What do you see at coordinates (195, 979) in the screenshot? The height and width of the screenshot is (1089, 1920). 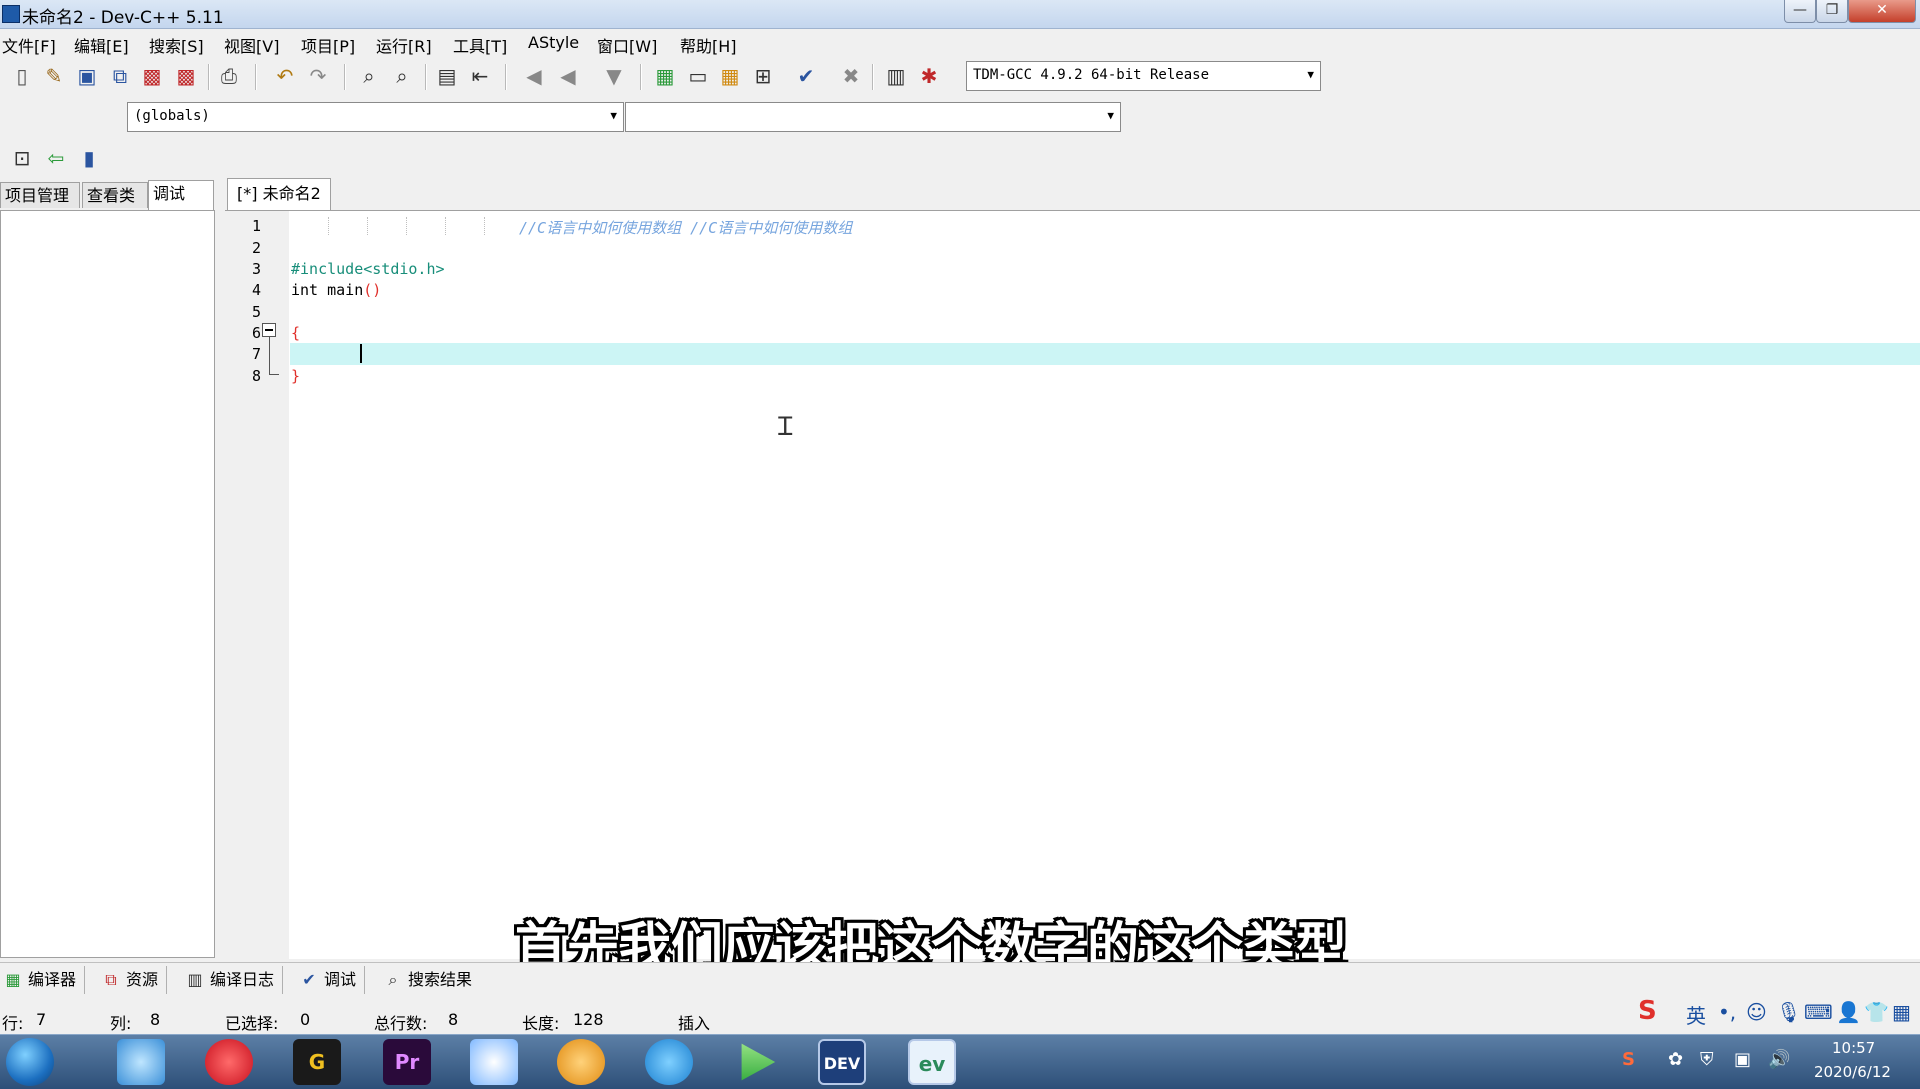 I see `compile-log-icon: ▥` at bounding box center [195, 979].